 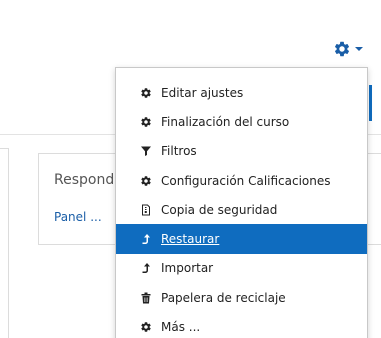 What do you see at coordinates (4, 243) in the screenshot?
I see `left-panel-edge` at bounding box center [4, 243].